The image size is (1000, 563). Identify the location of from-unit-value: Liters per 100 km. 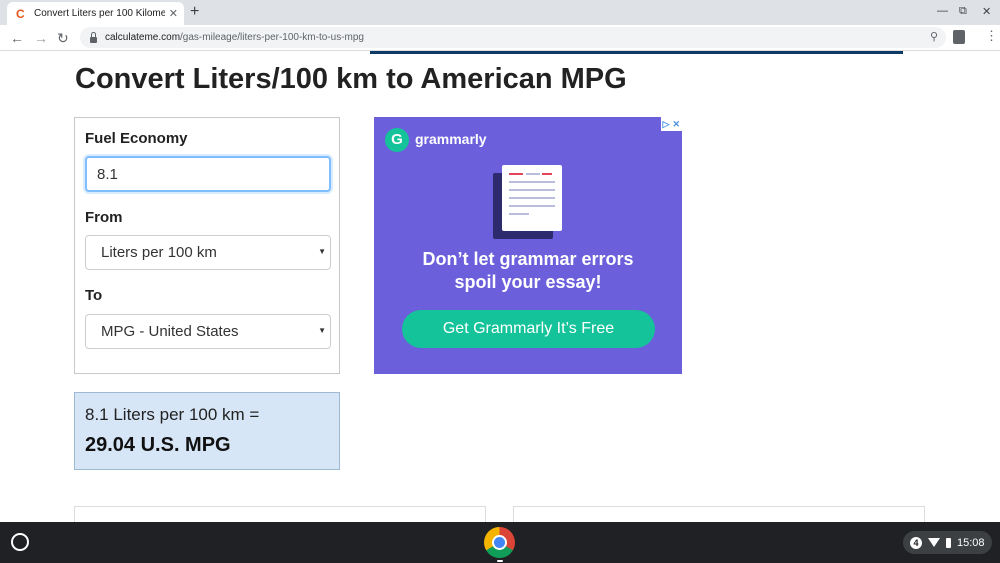
(159, 252).